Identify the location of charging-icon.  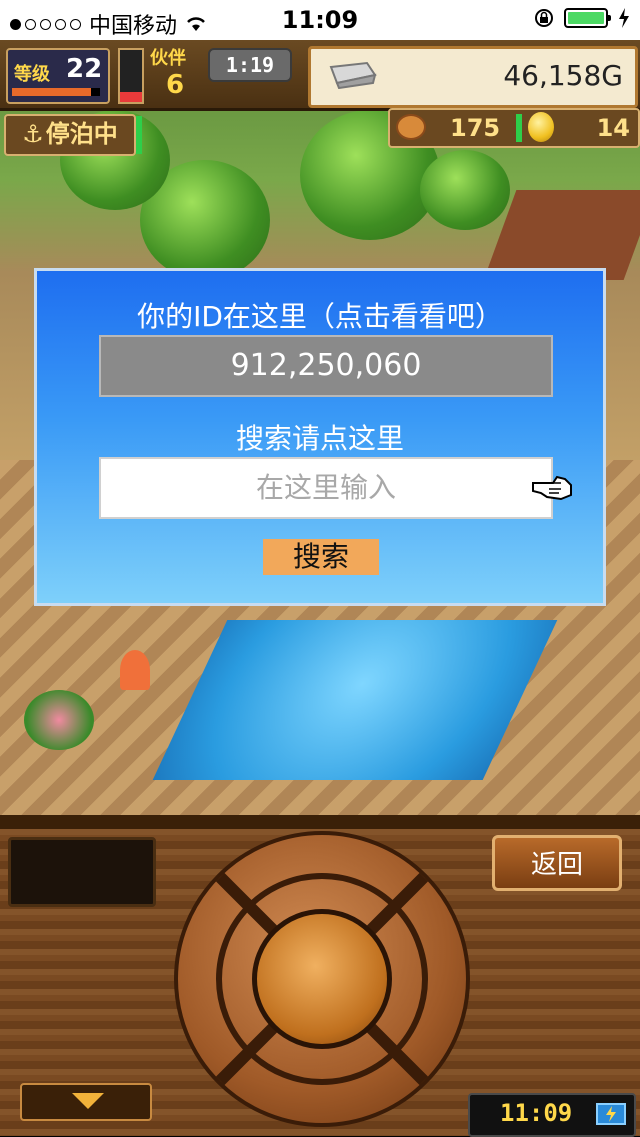
(624, 18).